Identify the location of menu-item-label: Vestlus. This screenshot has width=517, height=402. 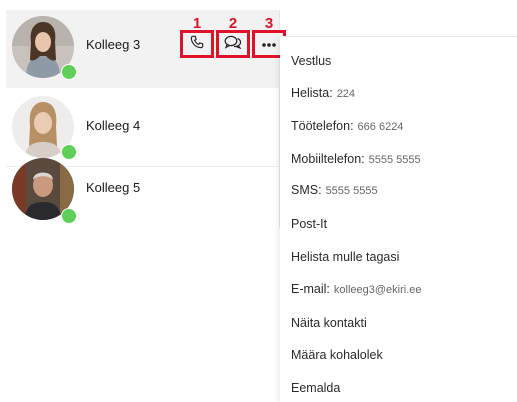
(311, 61).